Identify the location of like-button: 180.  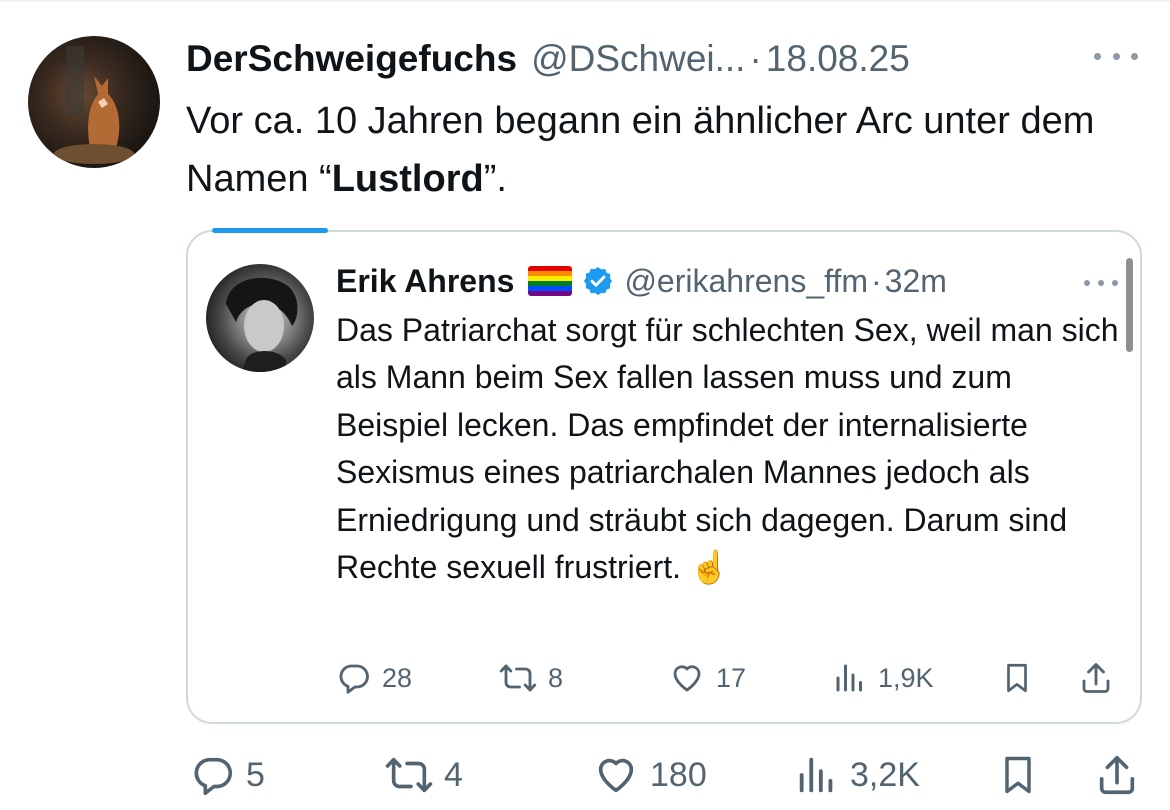
(649, 775).